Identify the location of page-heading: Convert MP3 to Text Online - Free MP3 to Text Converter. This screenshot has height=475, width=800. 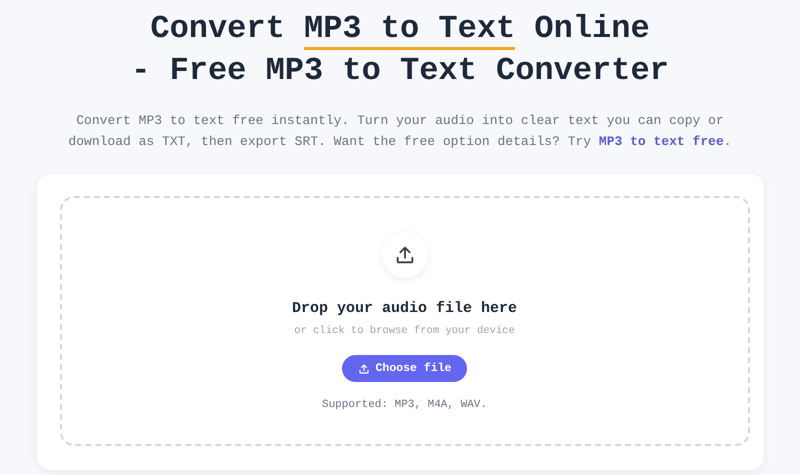
(400, 50).